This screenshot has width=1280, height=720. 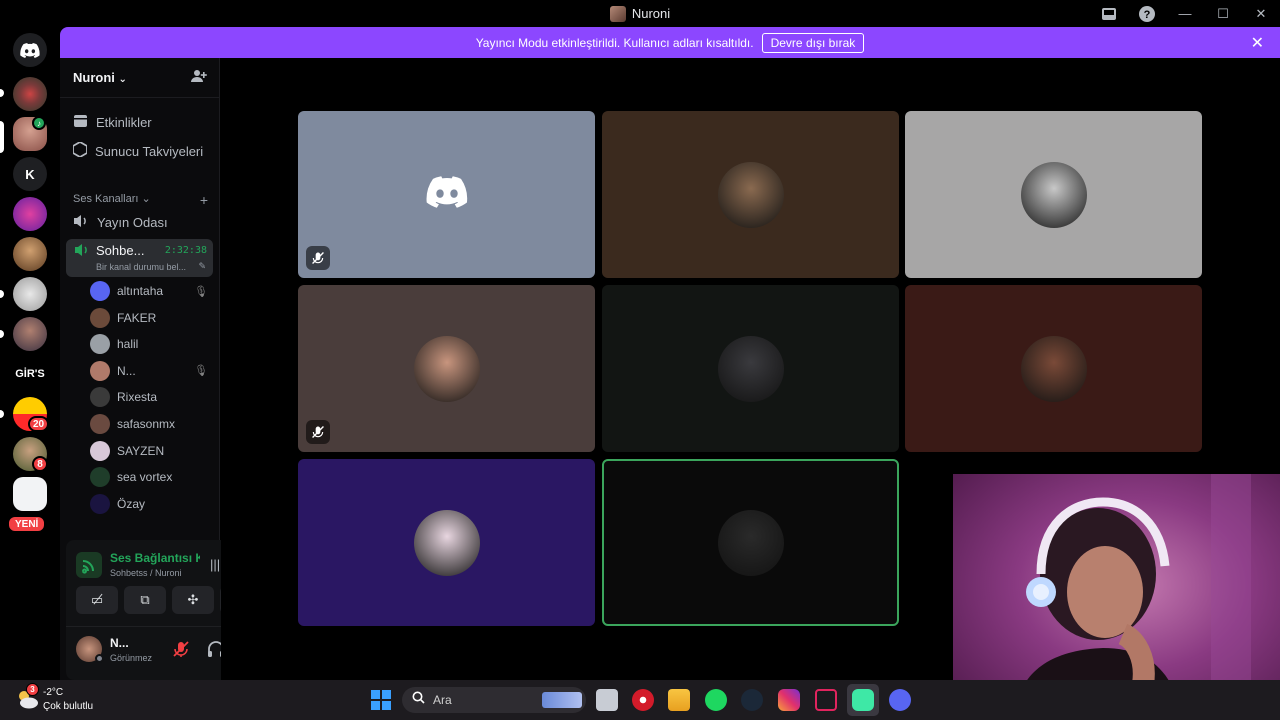 I want to click on voice-user-row: safasonmx, so click(x=152, y=424).